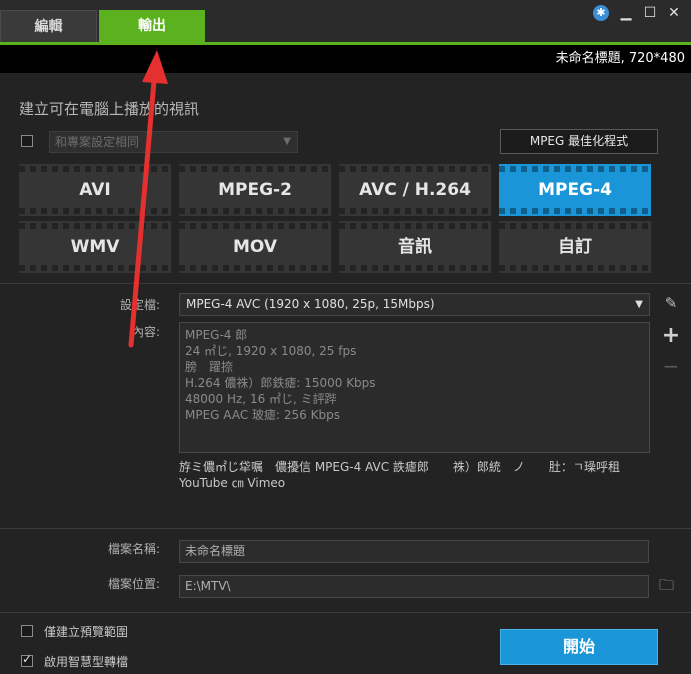 This screenshot has height=674, width=691. What do you see at coordinates (345, 21) in the screenshot?
I see `title-bar: 編輯 輸出 ✱ ▁ ☐ ✕` at bounding box center [345, 21].